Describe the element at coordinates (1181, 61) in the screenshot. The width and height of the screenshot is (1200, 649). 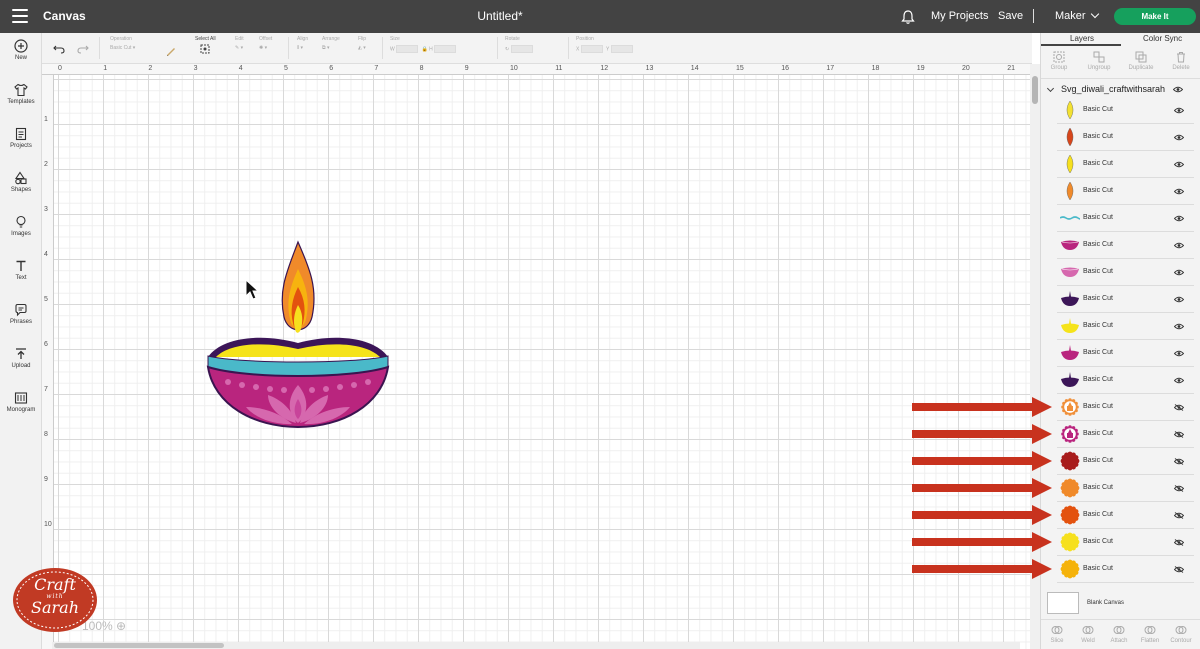
I see `delete-button: Delete` at that location.